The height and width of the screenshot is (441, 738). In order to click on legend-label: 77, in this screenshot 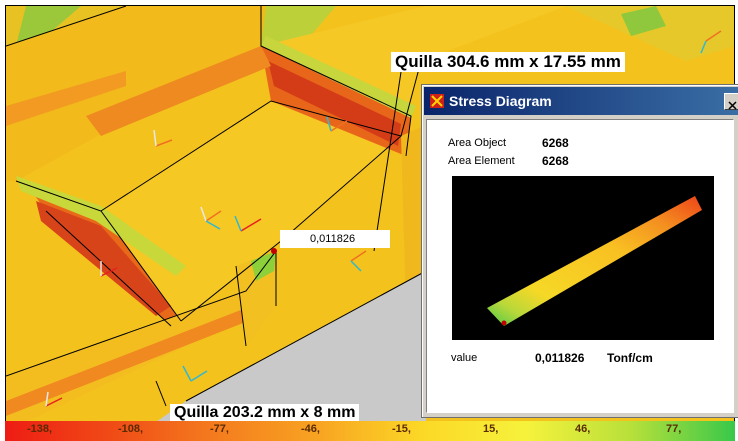, I will do `click(674, 429)`.